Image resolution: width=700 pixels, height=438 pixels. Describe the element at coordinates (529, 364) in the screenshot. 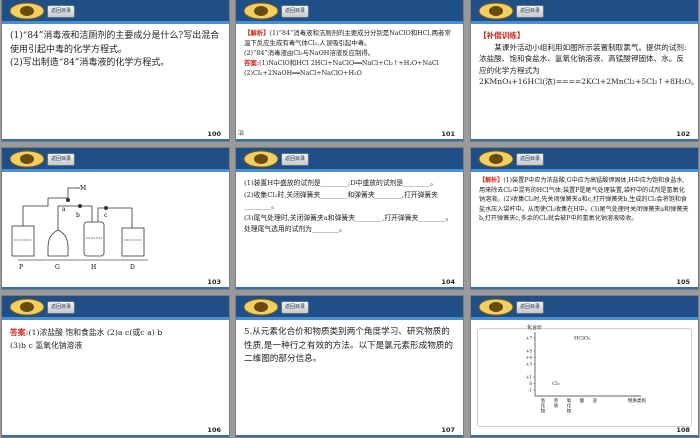

I see `y-tick-label: +3` at that location.